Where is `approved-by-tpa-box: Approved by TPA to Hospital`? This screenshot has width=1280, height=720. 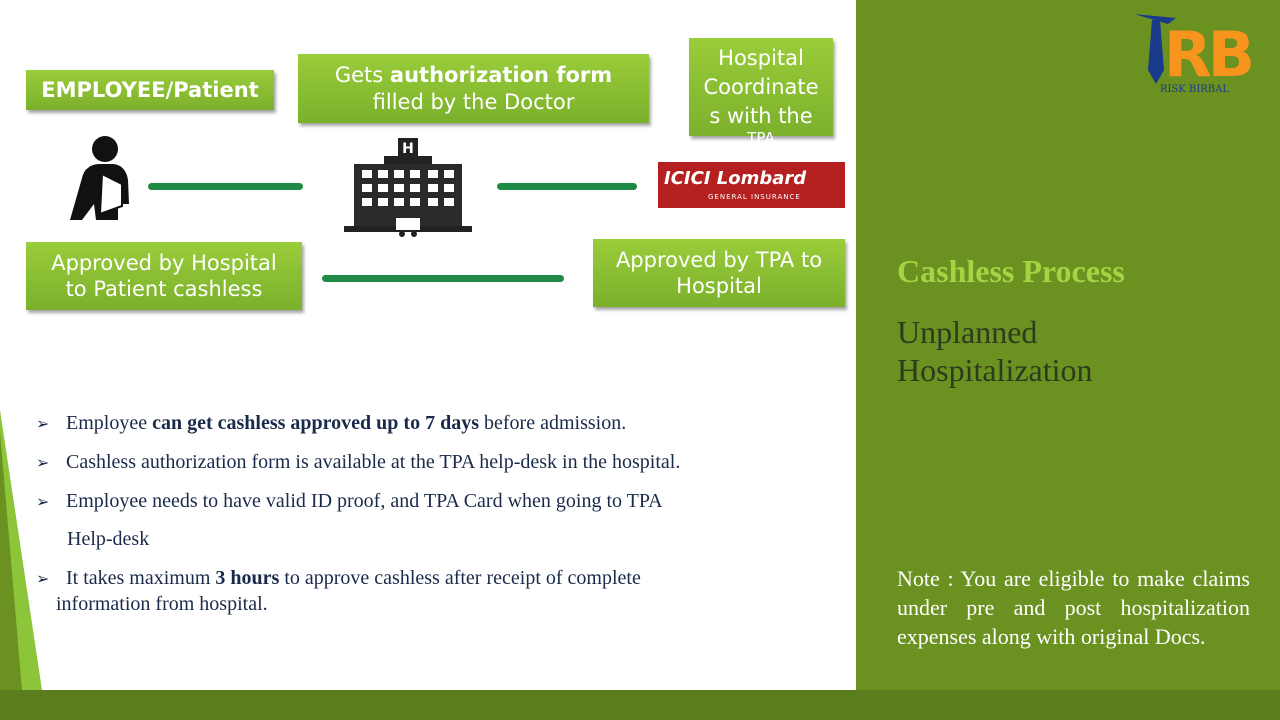
approved-by-tpa-box: Approved by TPA to Hospital is located at coordinates (719, 273).